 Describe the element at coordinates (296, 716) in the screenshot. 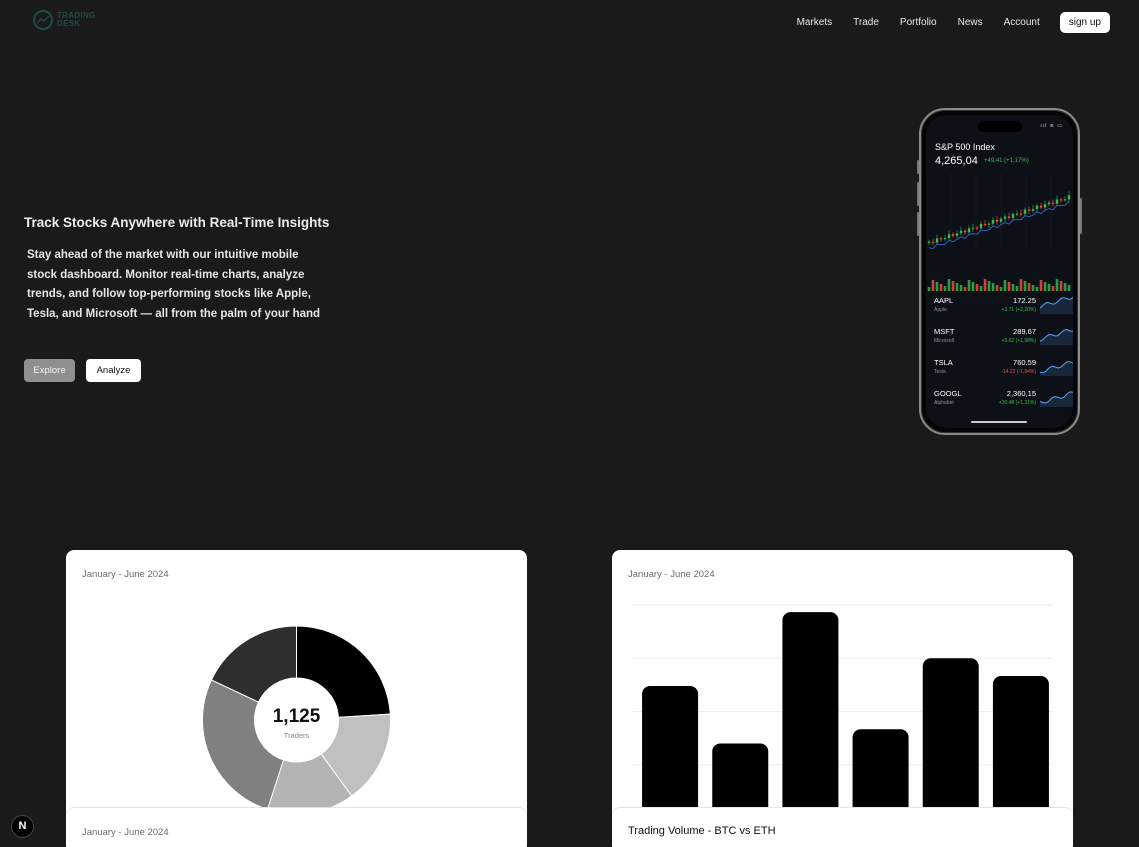

I see `donut-center-value: 1,125` at that location.